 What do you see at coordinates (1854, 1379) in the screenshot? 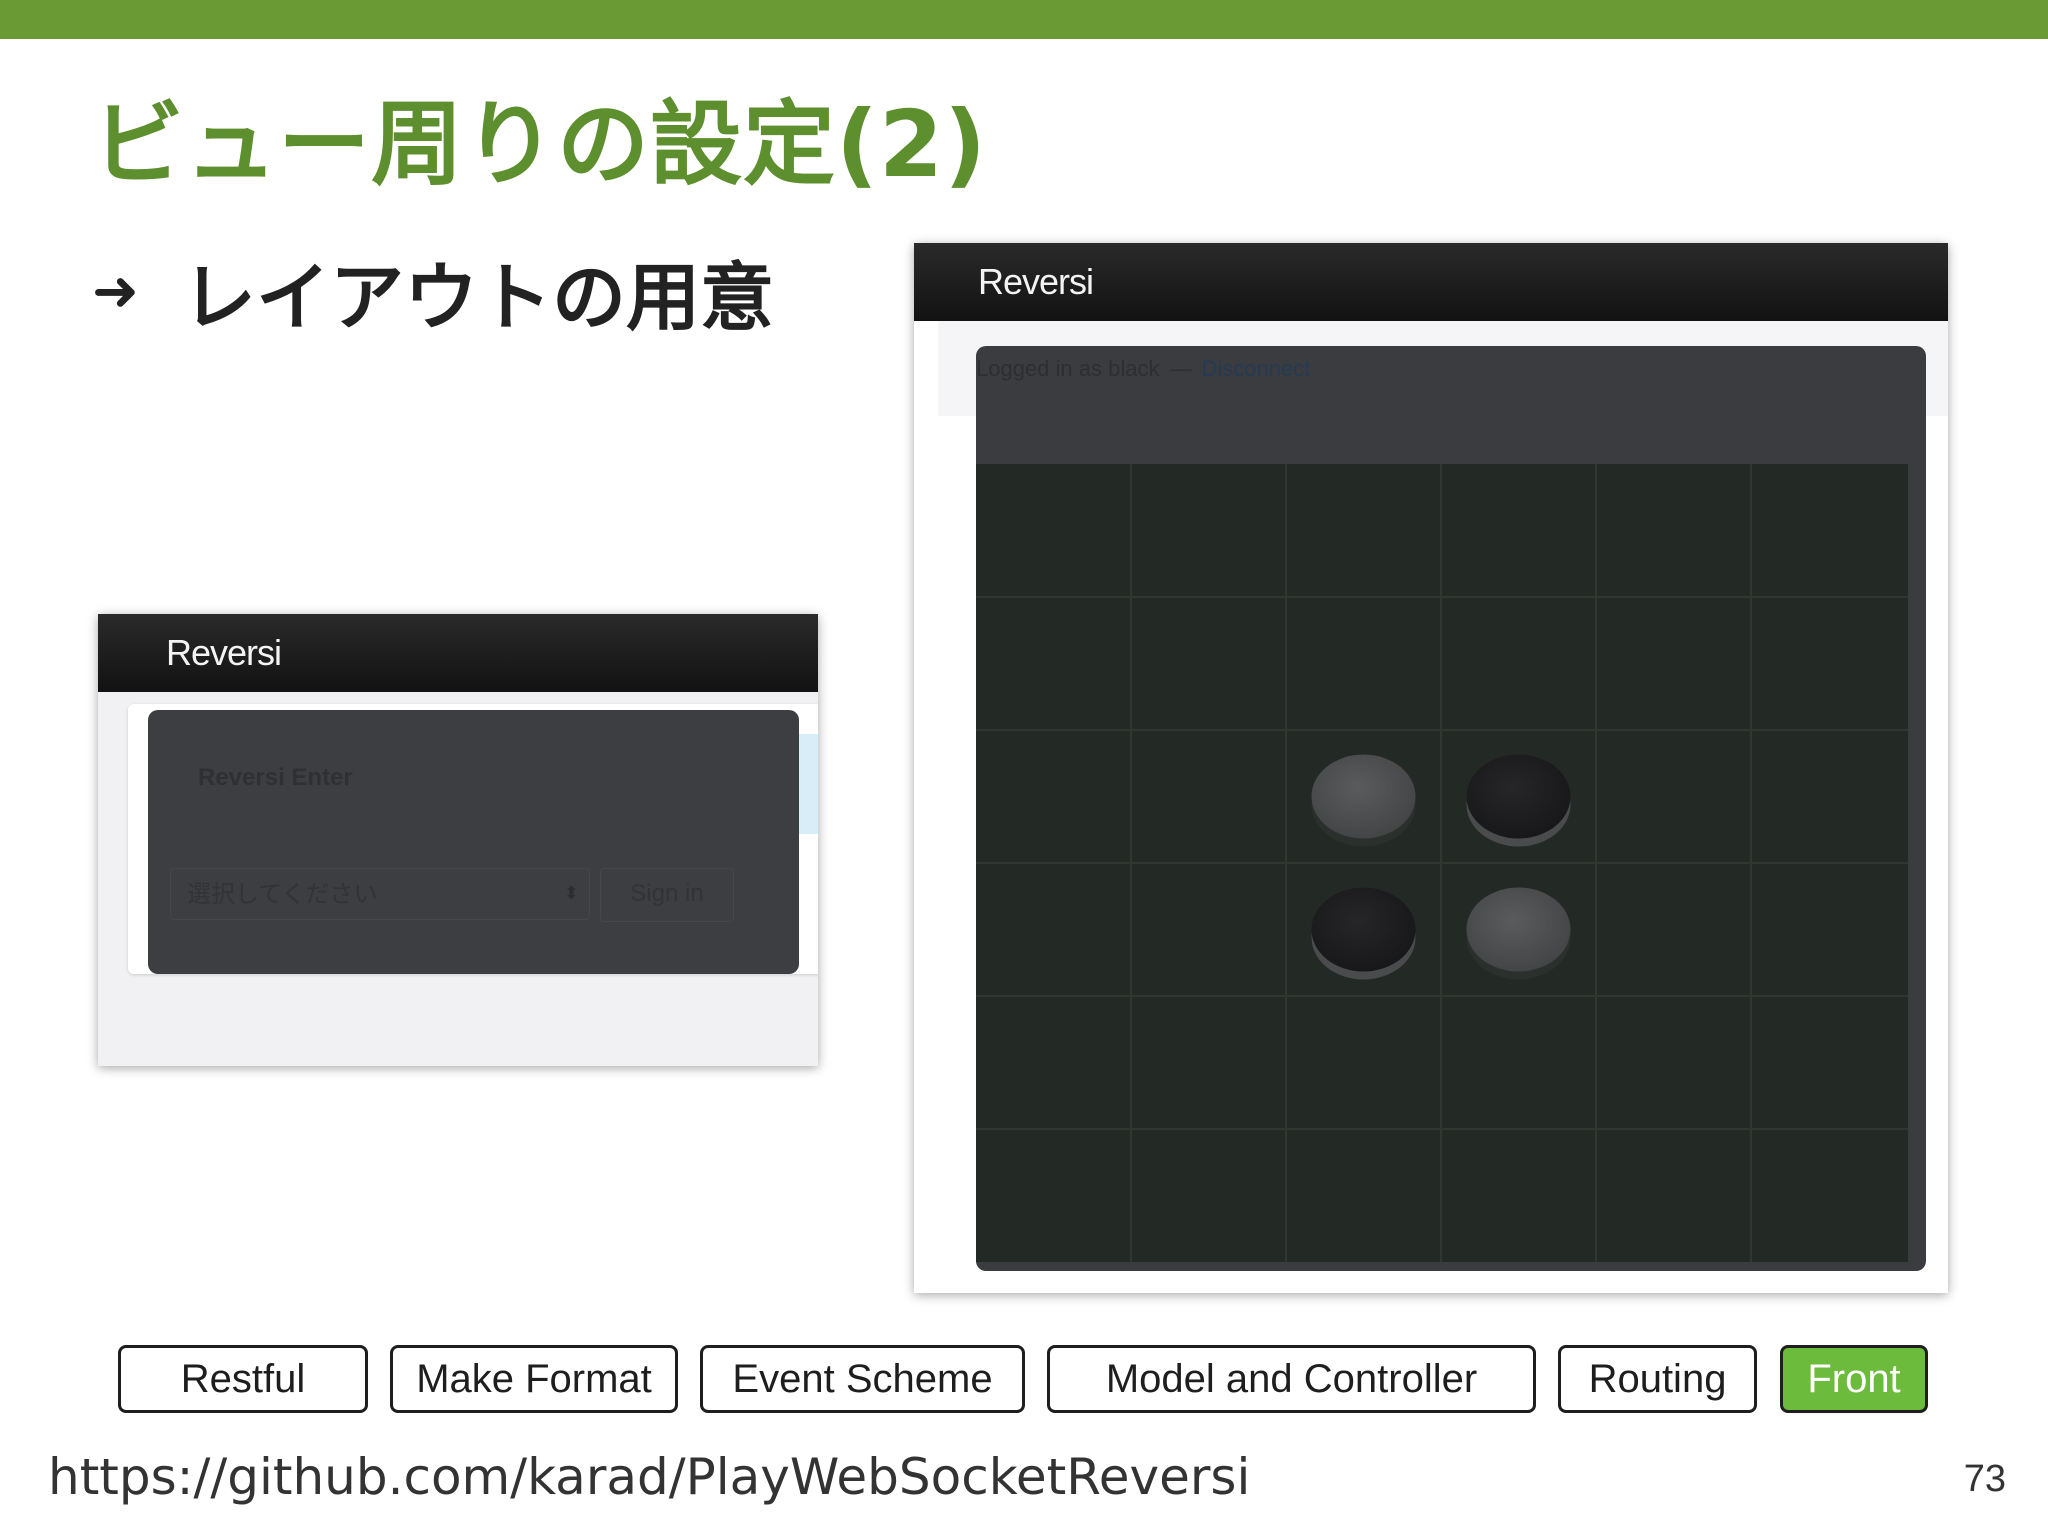
I see `tab-front: Front` at bounding box center [1854, 1379].